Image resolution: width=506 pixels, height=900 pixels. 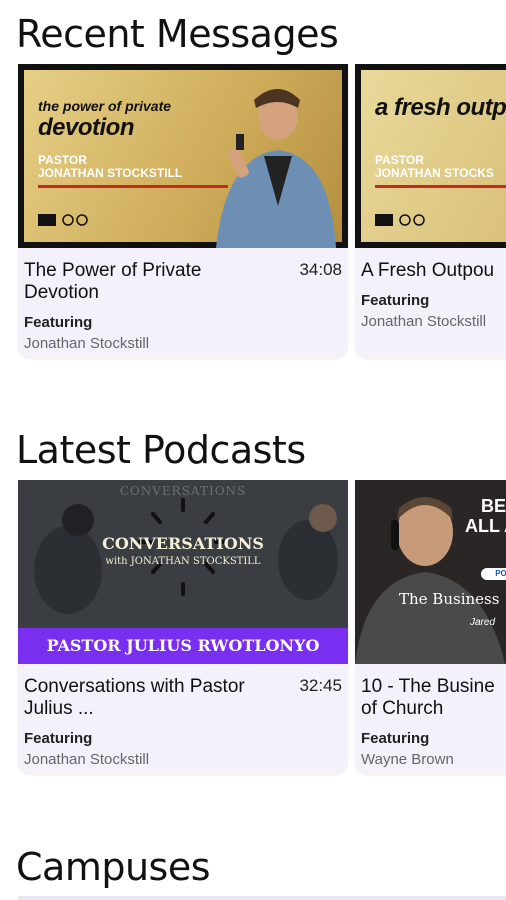 I want to click on thumb-title: devotion, so click(x=86, y=127).